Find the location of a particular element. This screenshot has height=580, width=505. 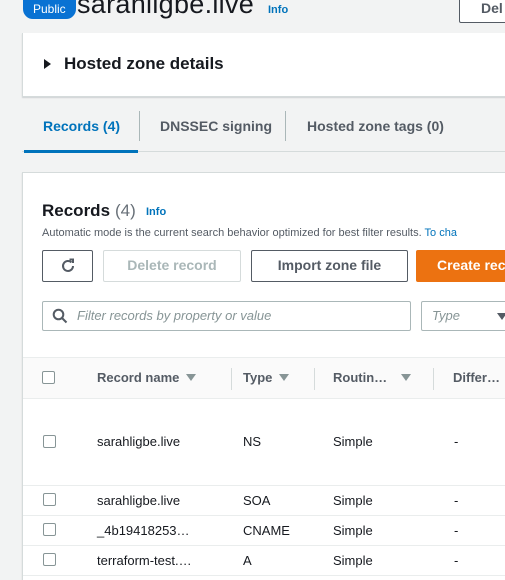

select-all-checkbox is located at coordinates (48, 377).